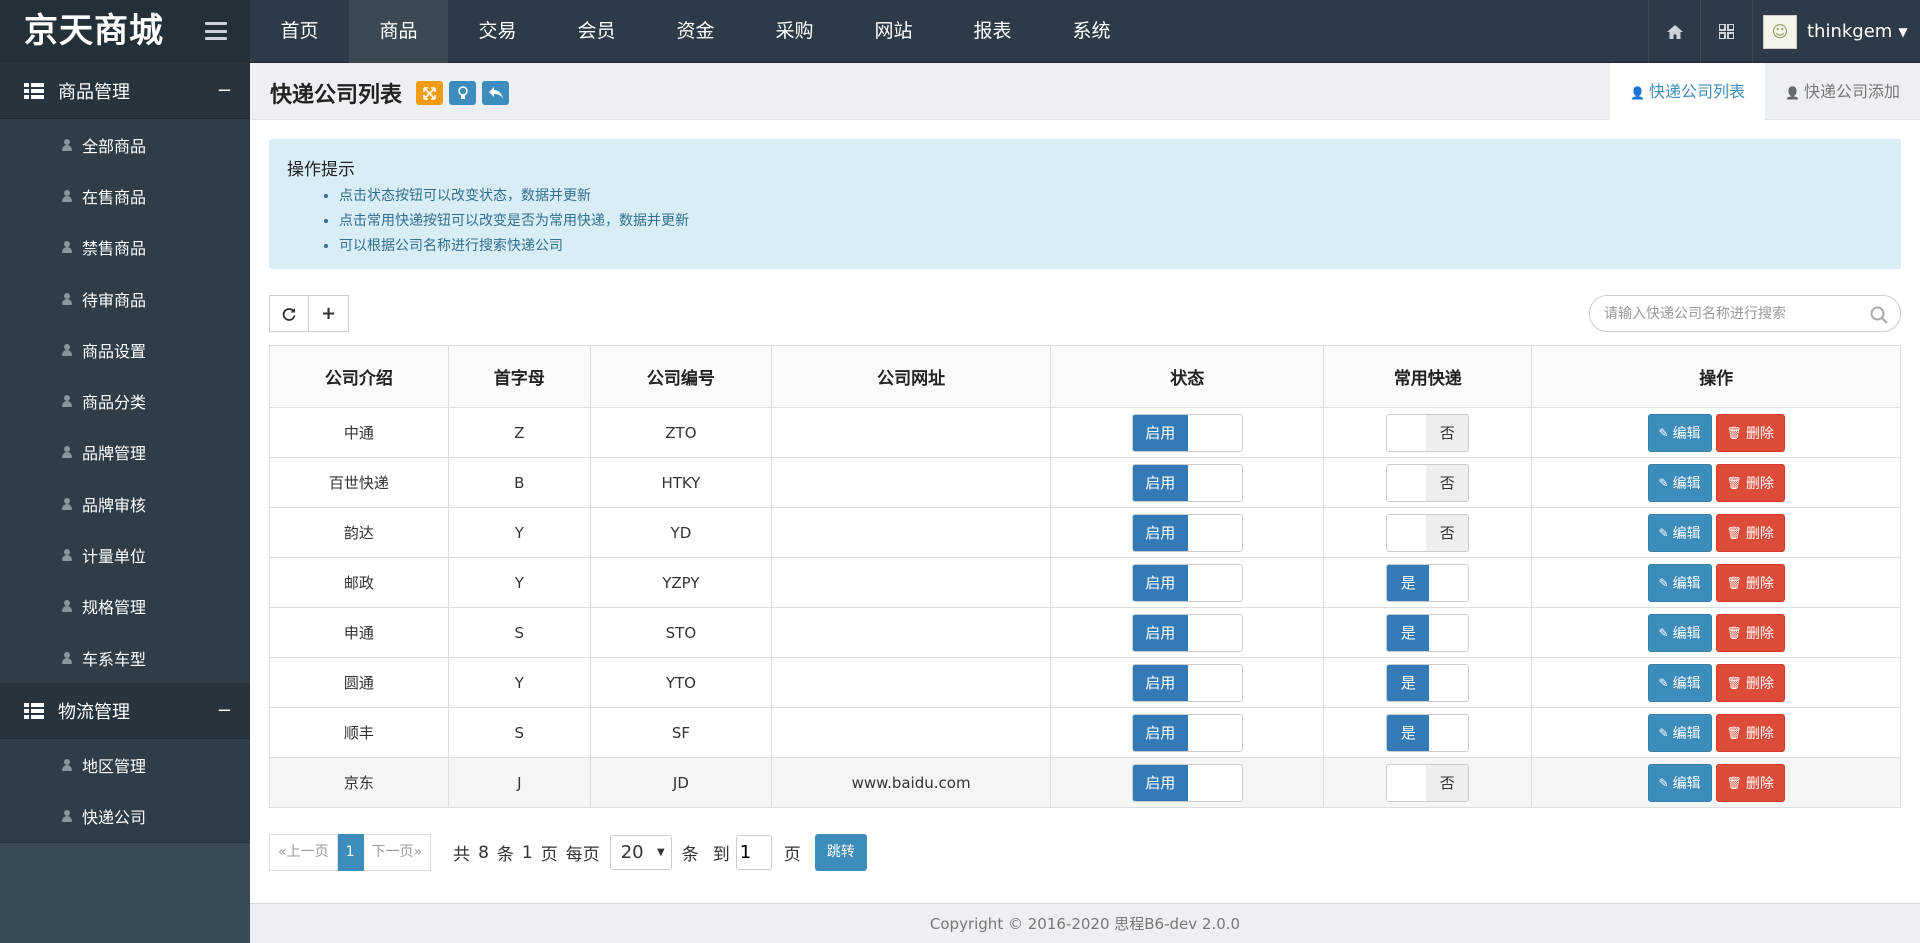 This screenshot has height=943, width=1920. I want to click on sidebar-menu-item: 商品分类, so click(125, 400).